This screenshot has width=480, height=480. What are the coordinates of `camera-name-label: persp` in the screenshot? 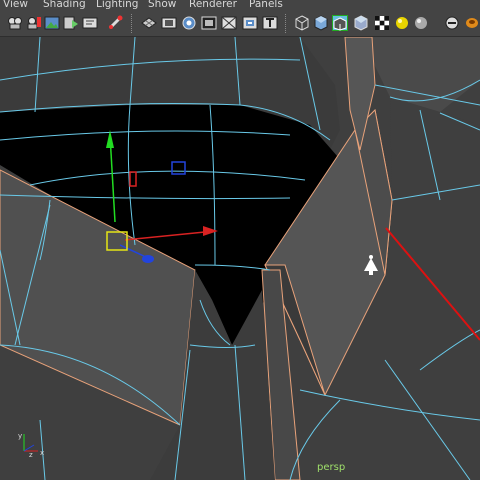 It's located at (331, 467).